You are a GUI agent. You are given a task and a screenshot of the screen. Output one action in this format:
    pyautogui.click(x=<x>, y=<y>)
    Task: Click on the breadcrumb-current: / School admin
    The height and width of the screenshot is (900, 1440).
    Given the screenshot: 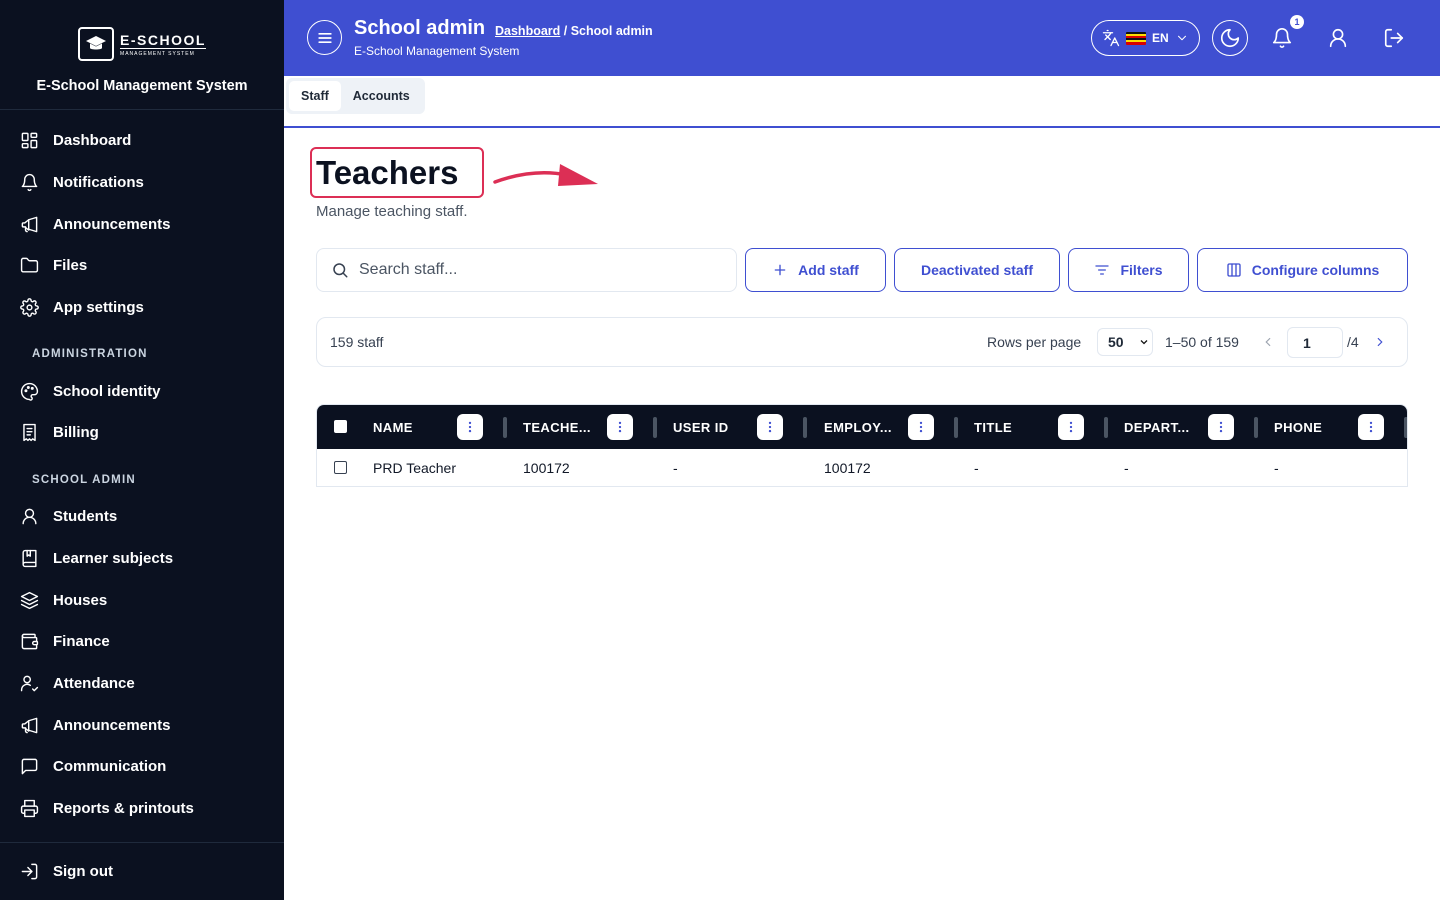 What is the action you would take?
    pyautogui.click(x=606, y=31)
    